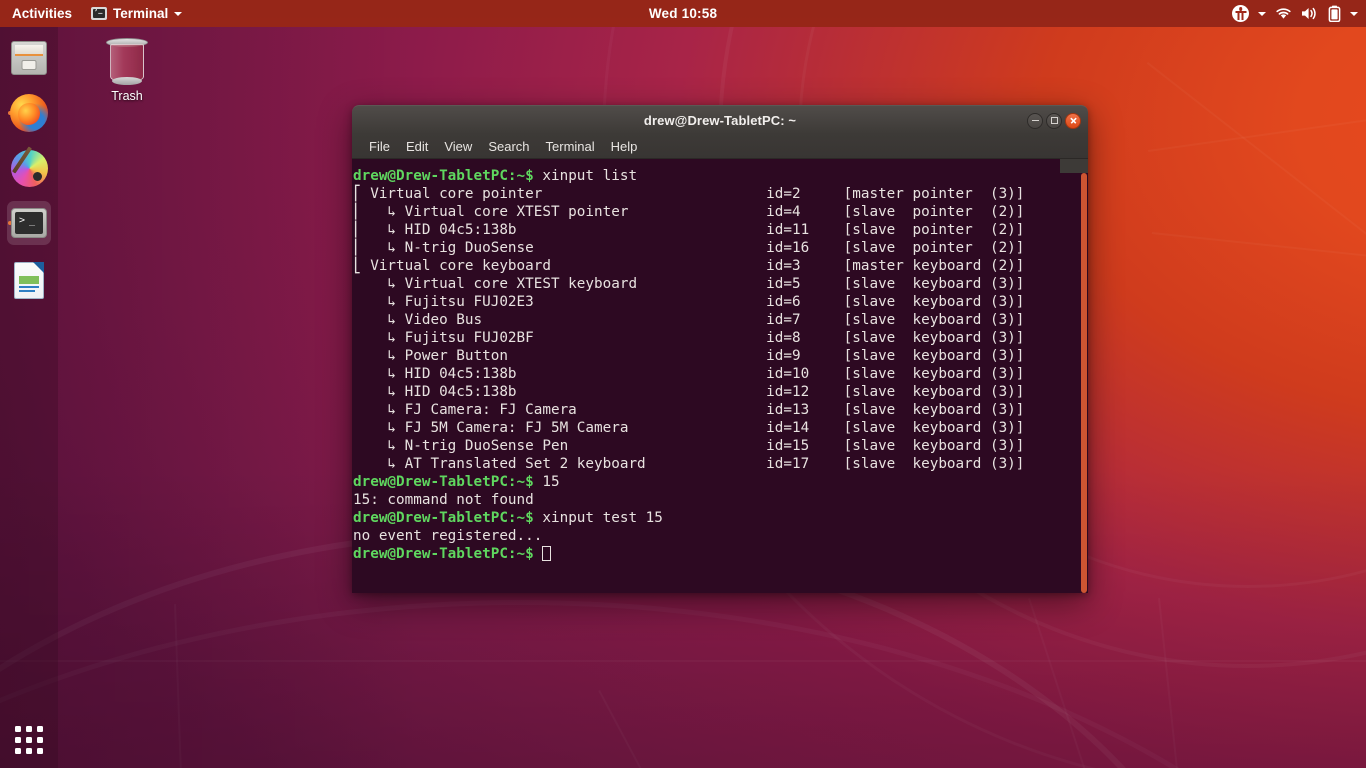 The width and height of the screenshot is (1366, 768). I want to click on terminal-device-id: id=3, so click(805, 266).